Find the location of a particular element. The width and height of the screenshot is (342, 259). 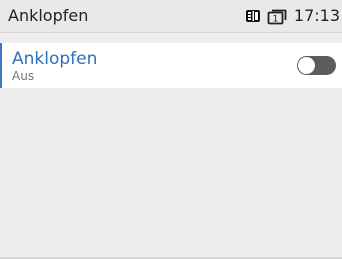

status-area: 1 17:13 is located at coordinates (292, 16).